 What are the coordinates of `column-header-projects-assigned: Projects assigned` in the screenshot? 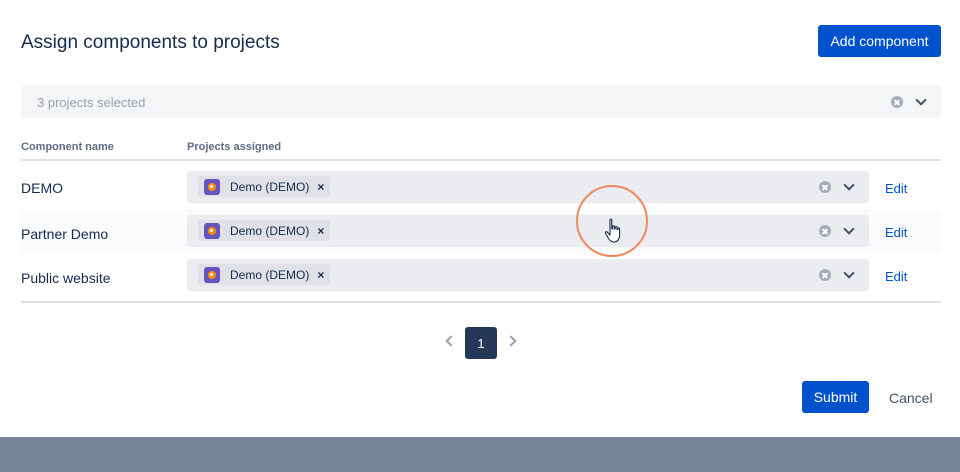 It's located at (234, 147).